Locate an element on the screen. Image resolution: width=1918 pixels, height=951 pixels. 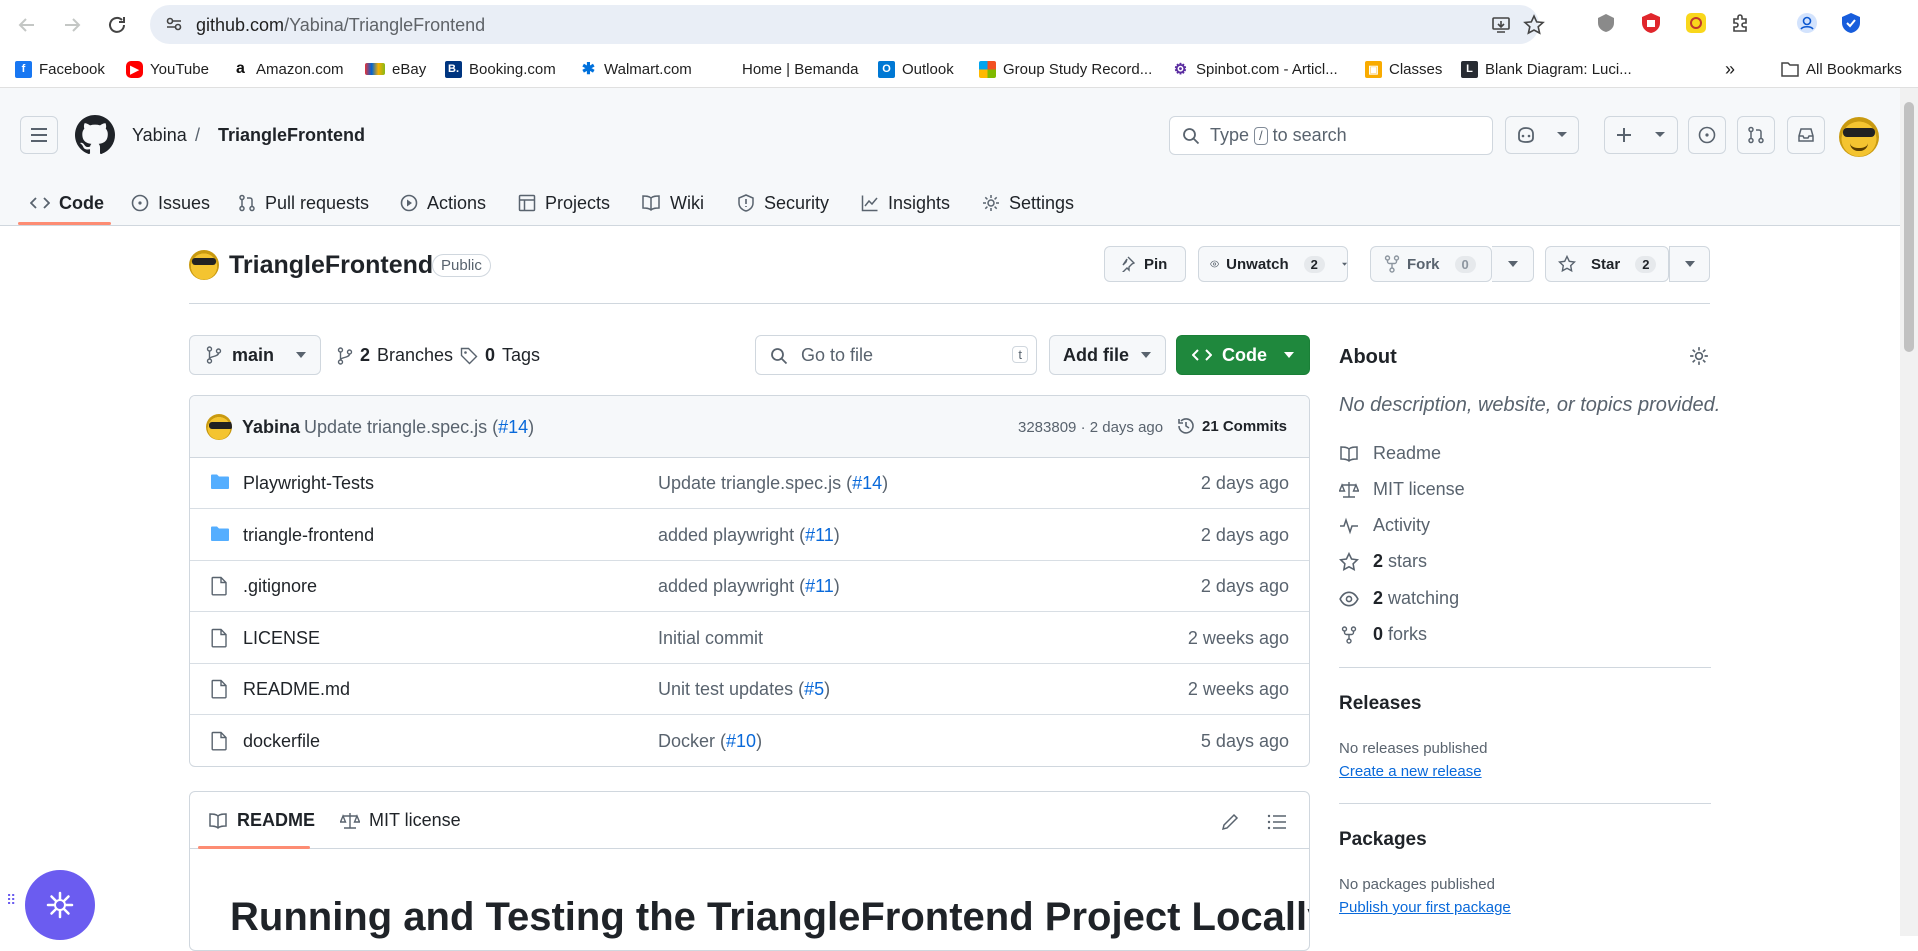
bookmark-outlook: O Outlook is located at coordinates (916, 69).